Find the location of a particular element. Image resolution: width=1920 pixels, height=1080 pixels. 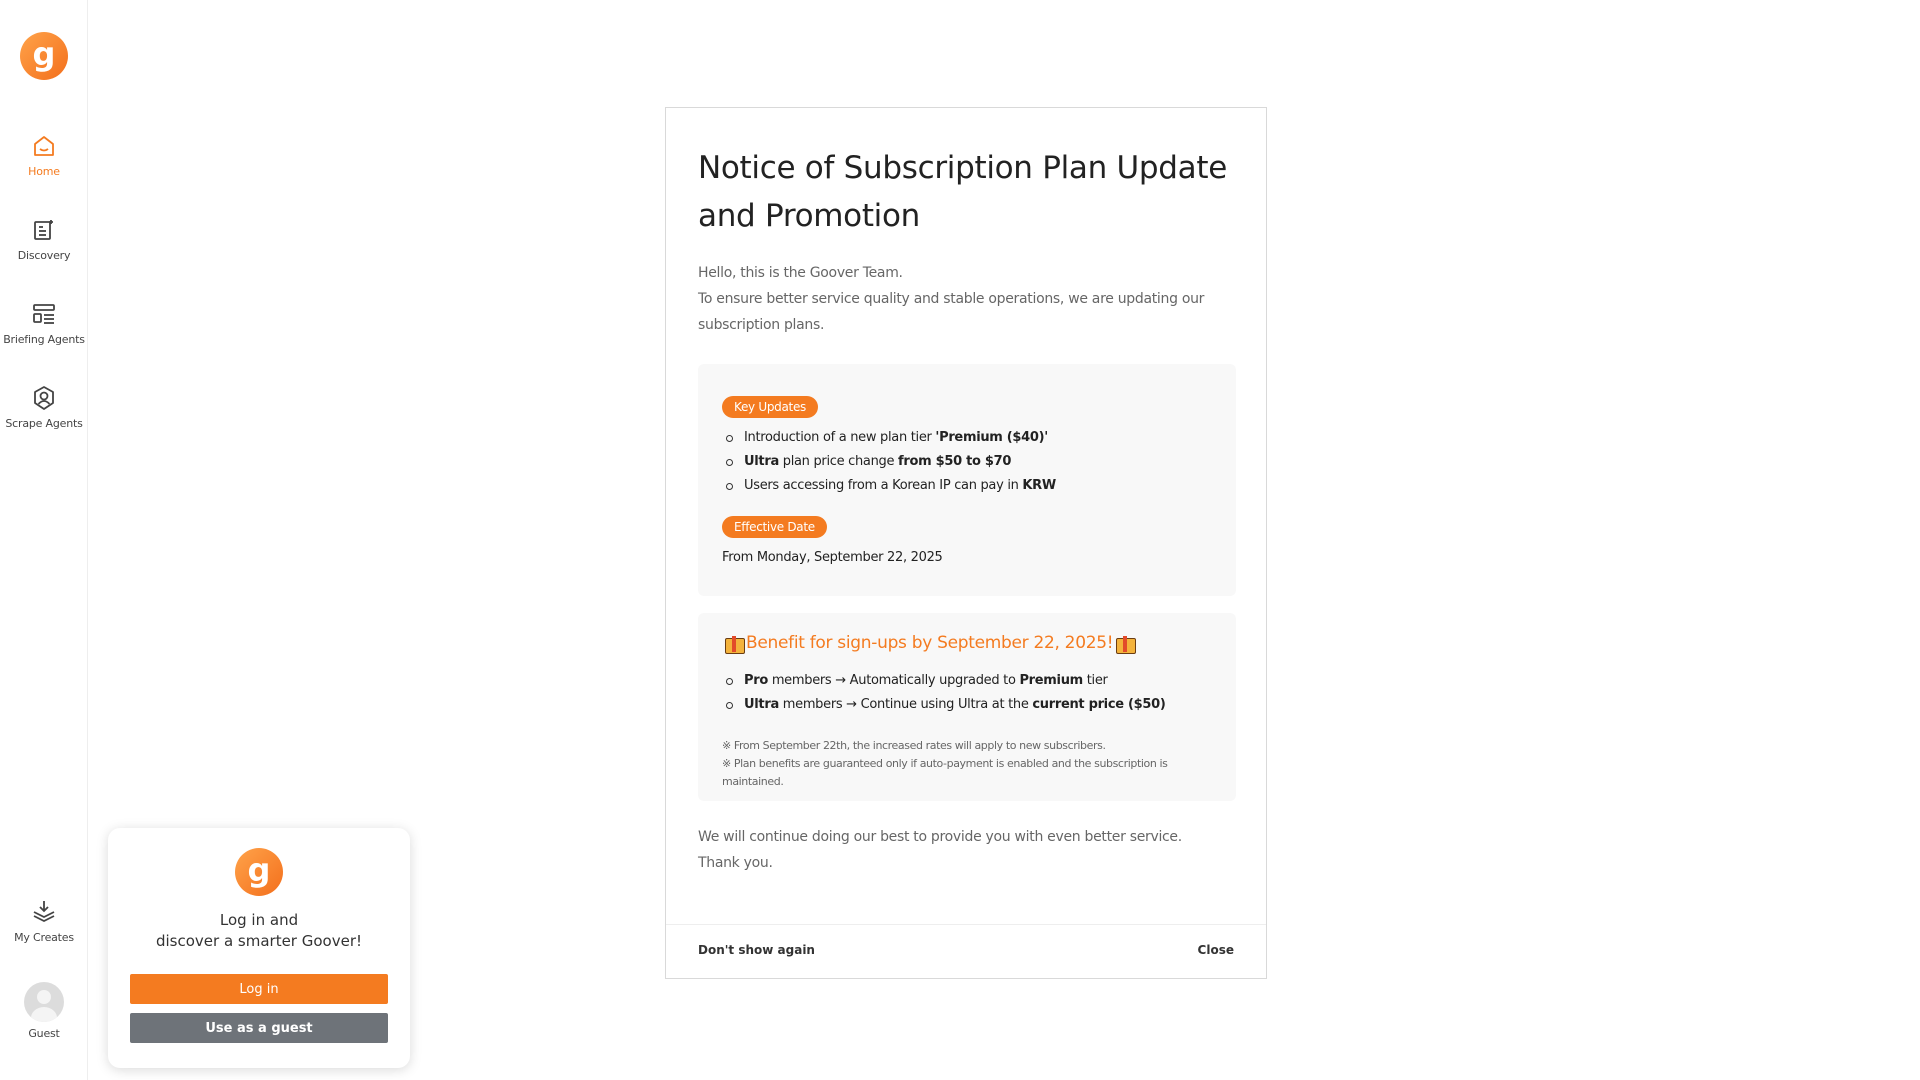

nav-briefing-agents: Briefing Agents is located at coordinates (44, 323).